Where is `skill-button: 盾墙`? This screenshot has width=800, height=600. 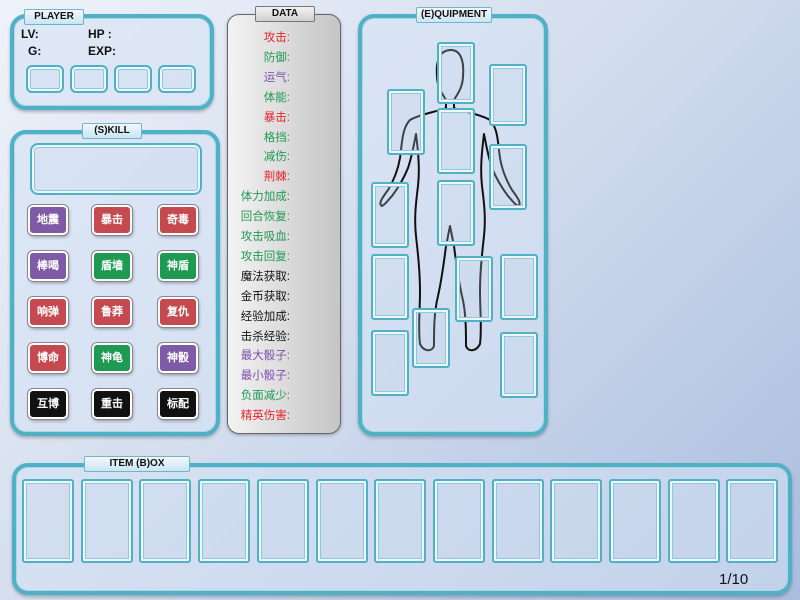
skill-button: 盾墙 is located at coordinates (112, 266).